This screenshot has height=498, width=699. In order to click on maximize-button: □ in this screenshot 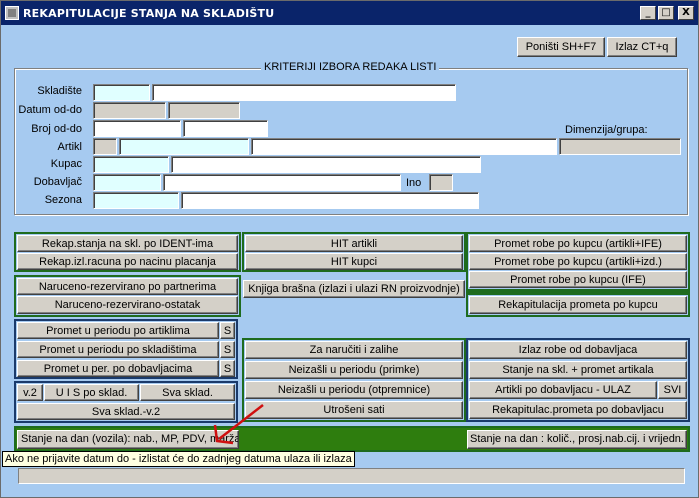, I will do `click(666, 13)`.